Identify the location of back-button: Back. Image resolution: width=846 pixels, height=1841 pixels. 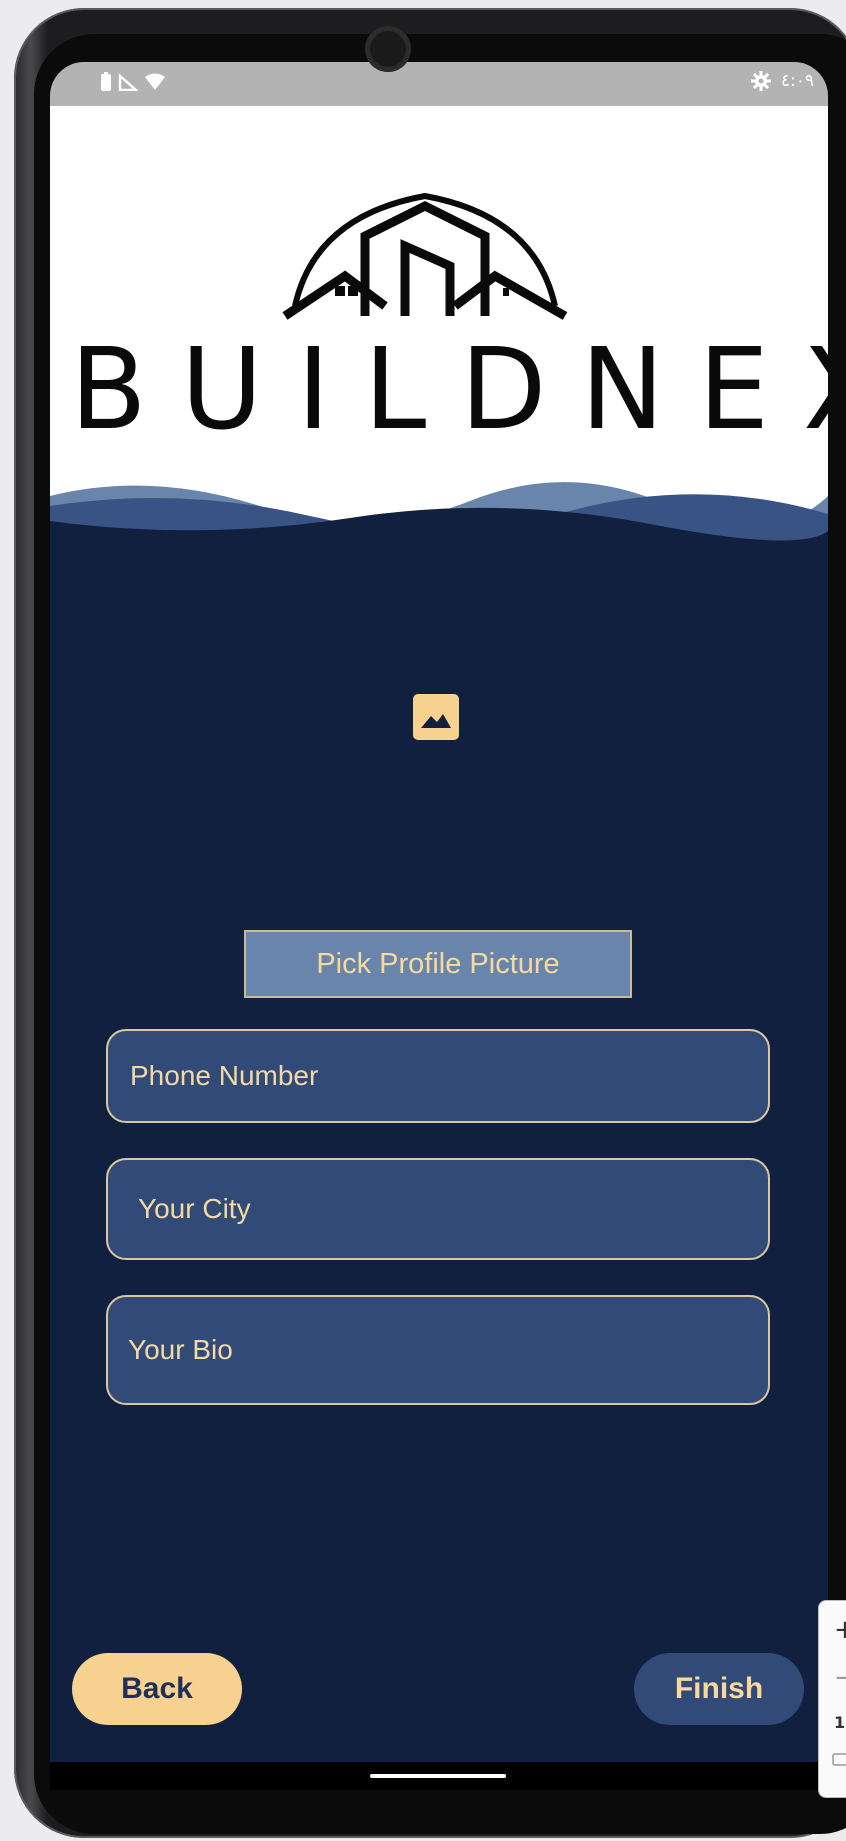
(157, 1689).